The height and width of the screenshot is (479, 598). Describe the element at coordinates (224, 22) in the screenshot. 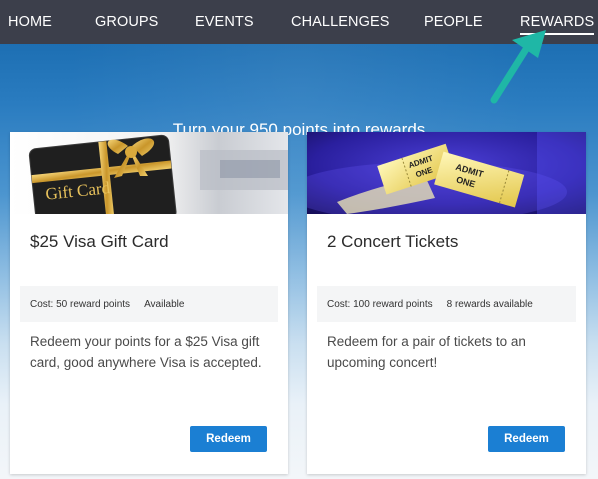

I see `nav-events: EVENTS` at that location.